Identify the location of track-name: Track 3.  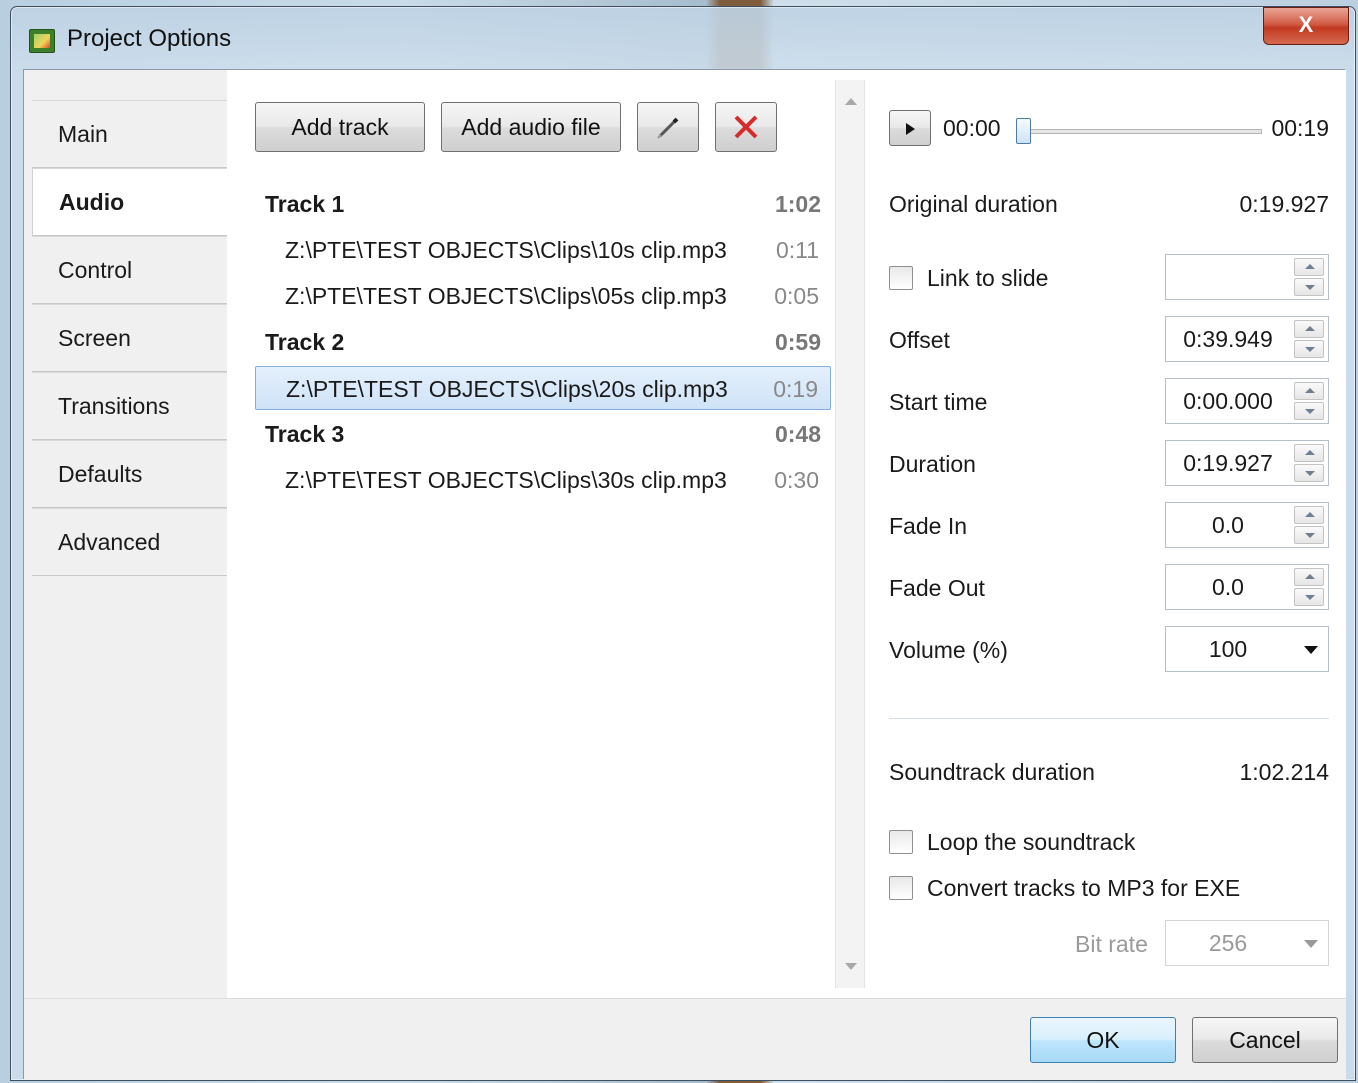
(305, 434).